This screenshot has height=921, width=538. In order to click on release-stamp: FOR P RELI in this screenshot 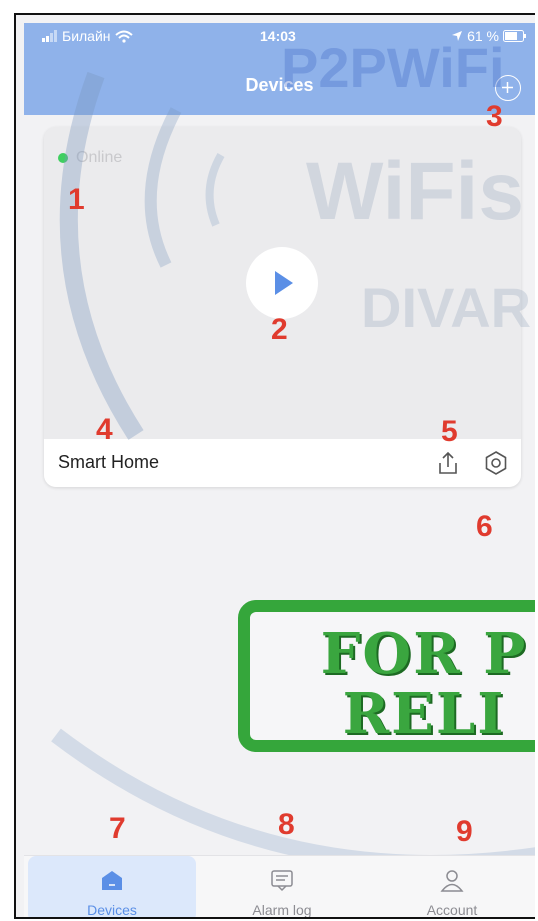, I will do `click(386, 676)`.